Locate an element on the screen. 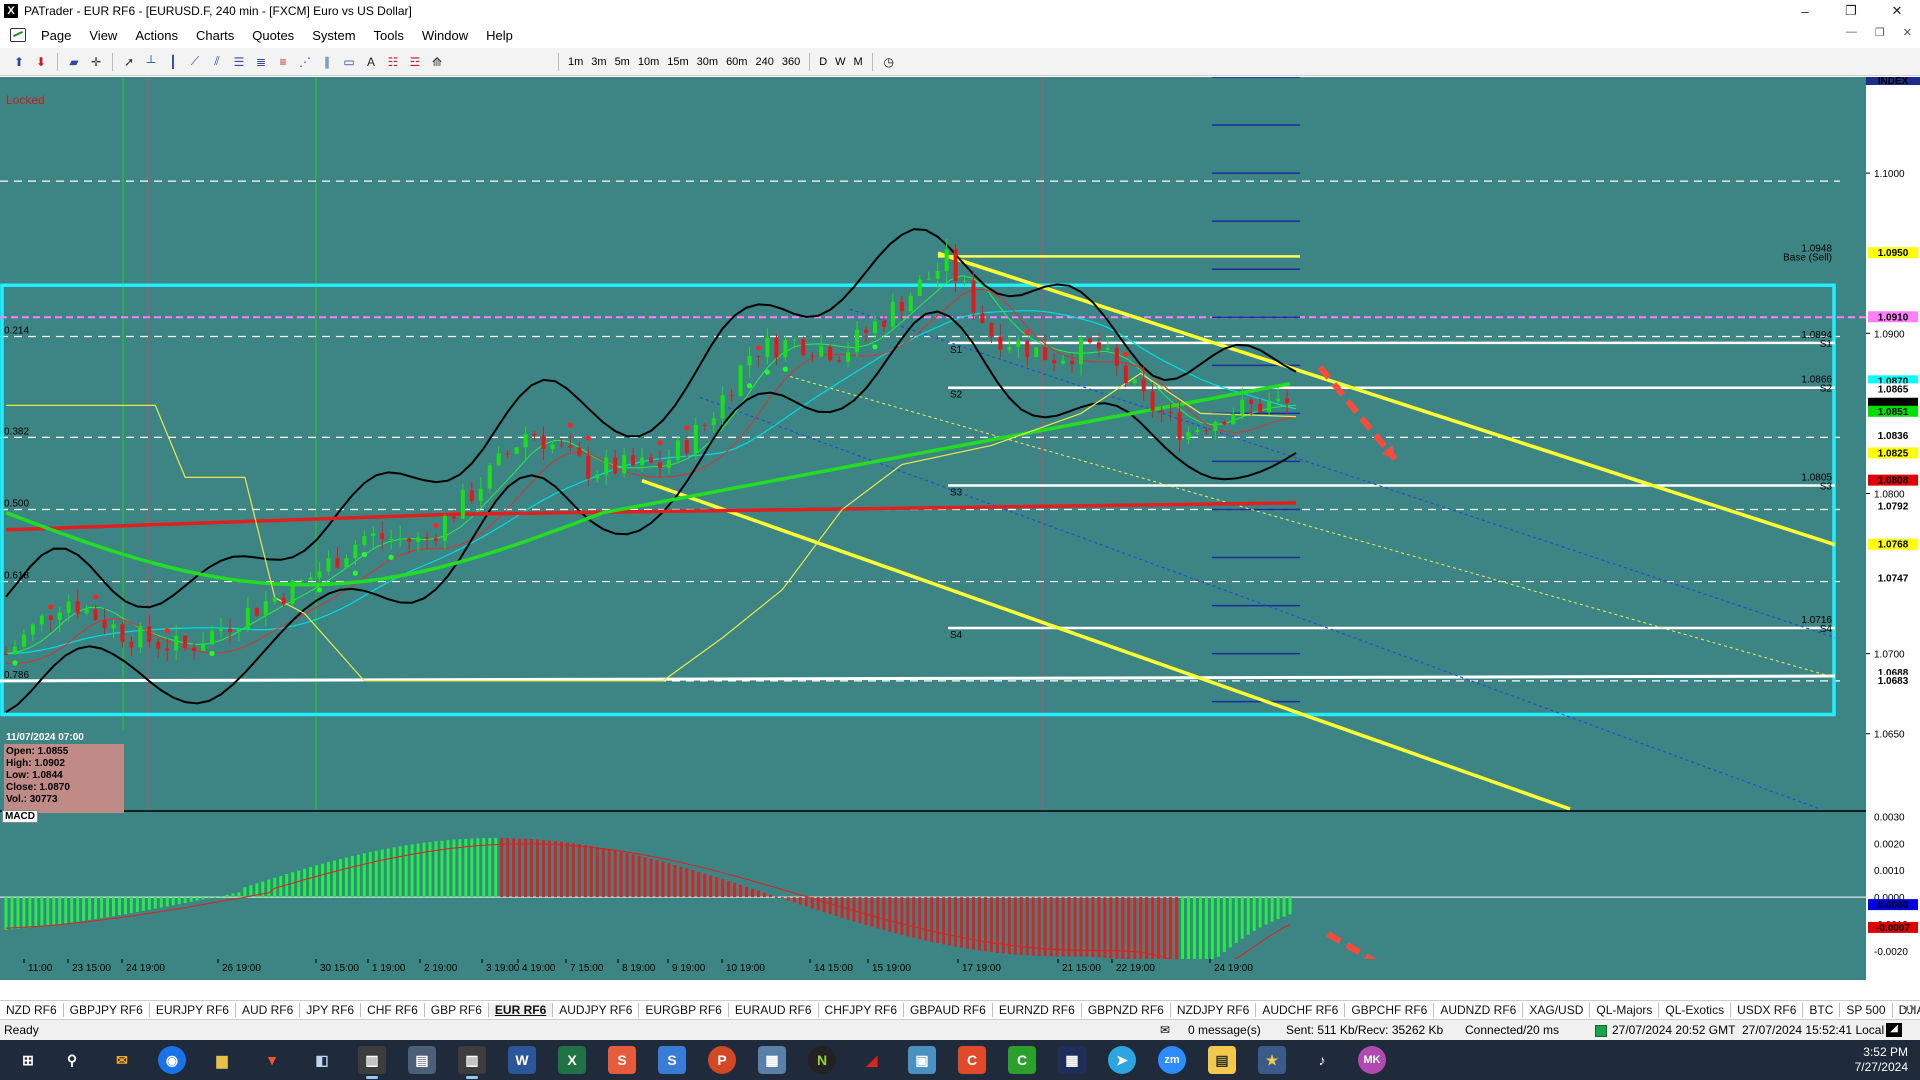  sell-icon: ⬇ is located at coordinates (41, 62).